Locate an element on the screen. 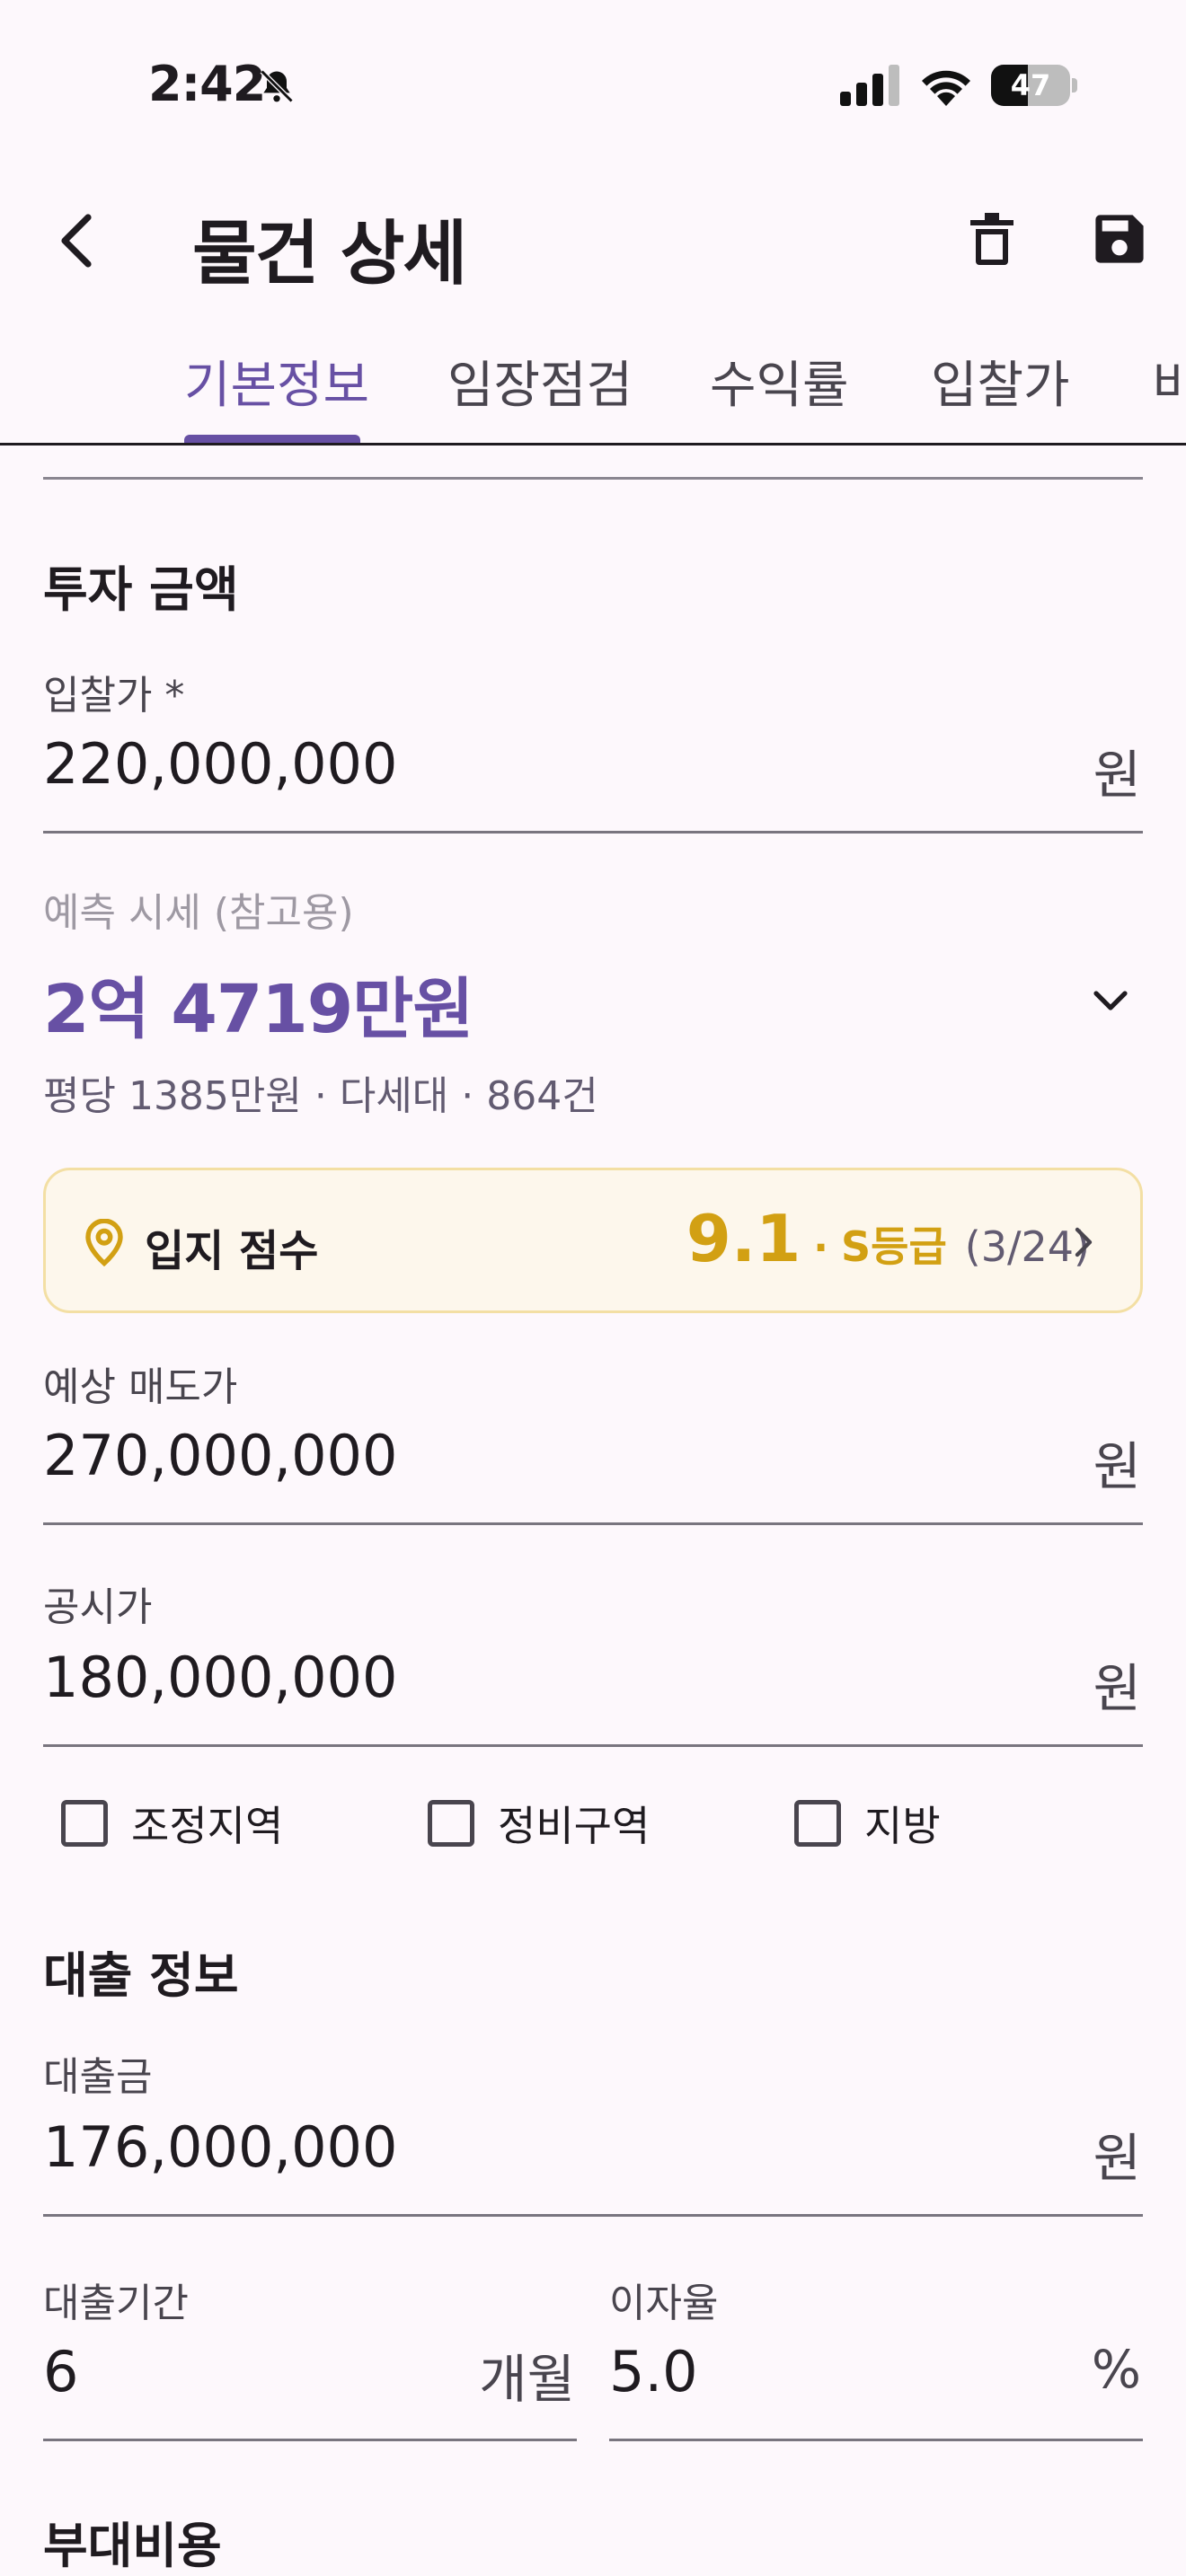 The height and width of the screenshot is (2576, 1186). save-button is located at coordinates (1119, 239).